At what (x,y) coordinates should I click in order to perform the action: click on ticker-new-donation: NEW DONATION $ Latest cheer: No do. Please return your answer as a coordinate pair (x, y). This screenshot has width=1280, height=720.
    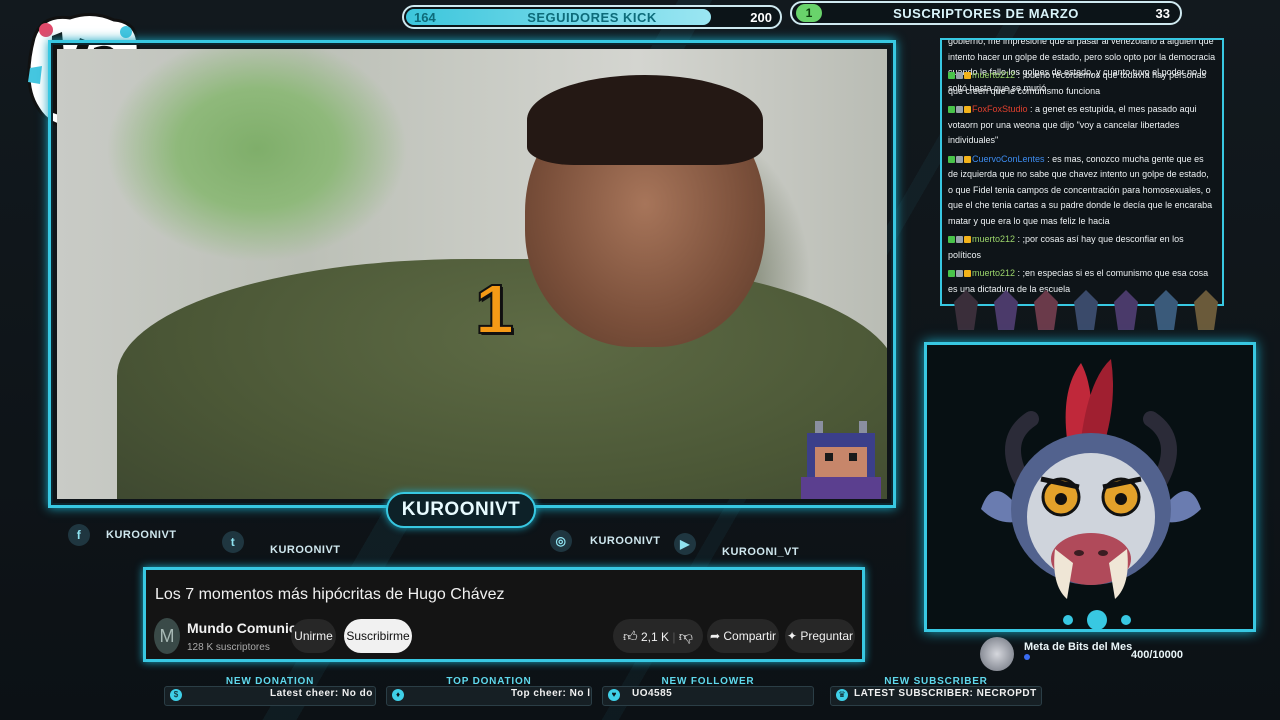
    Looking at the image, I should click on (270, 691).